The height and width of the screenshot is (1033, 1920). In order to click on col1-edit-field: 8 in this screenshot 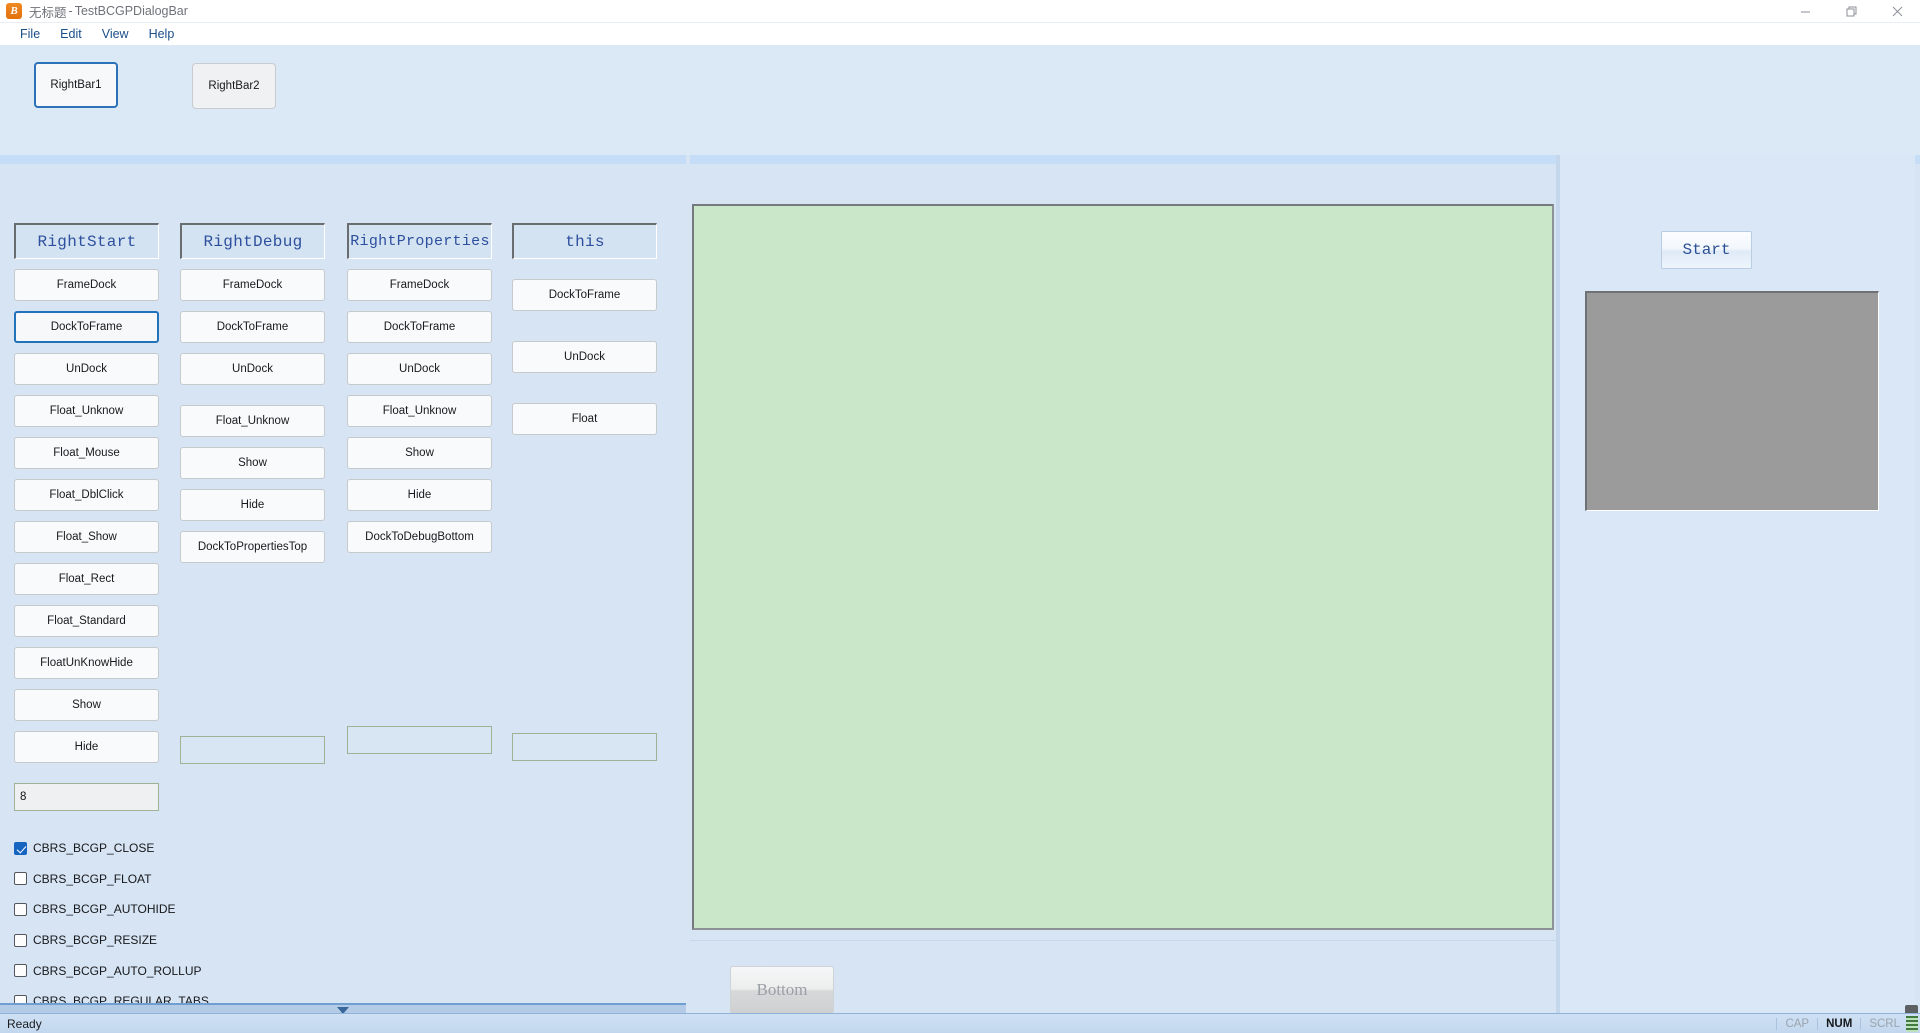, I will do `click(86, 797)`.